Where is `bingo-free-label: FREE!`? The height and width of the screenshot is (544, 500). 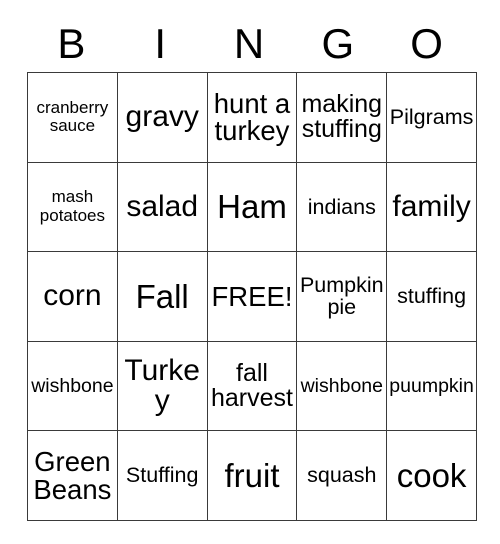
bingo-free-label: FREE! is located at coordinates (252, 296).